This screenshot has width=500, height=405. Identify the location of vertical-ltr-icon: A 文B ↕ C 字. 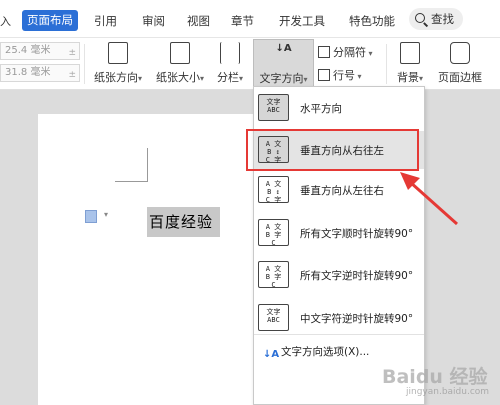
(273, 190).